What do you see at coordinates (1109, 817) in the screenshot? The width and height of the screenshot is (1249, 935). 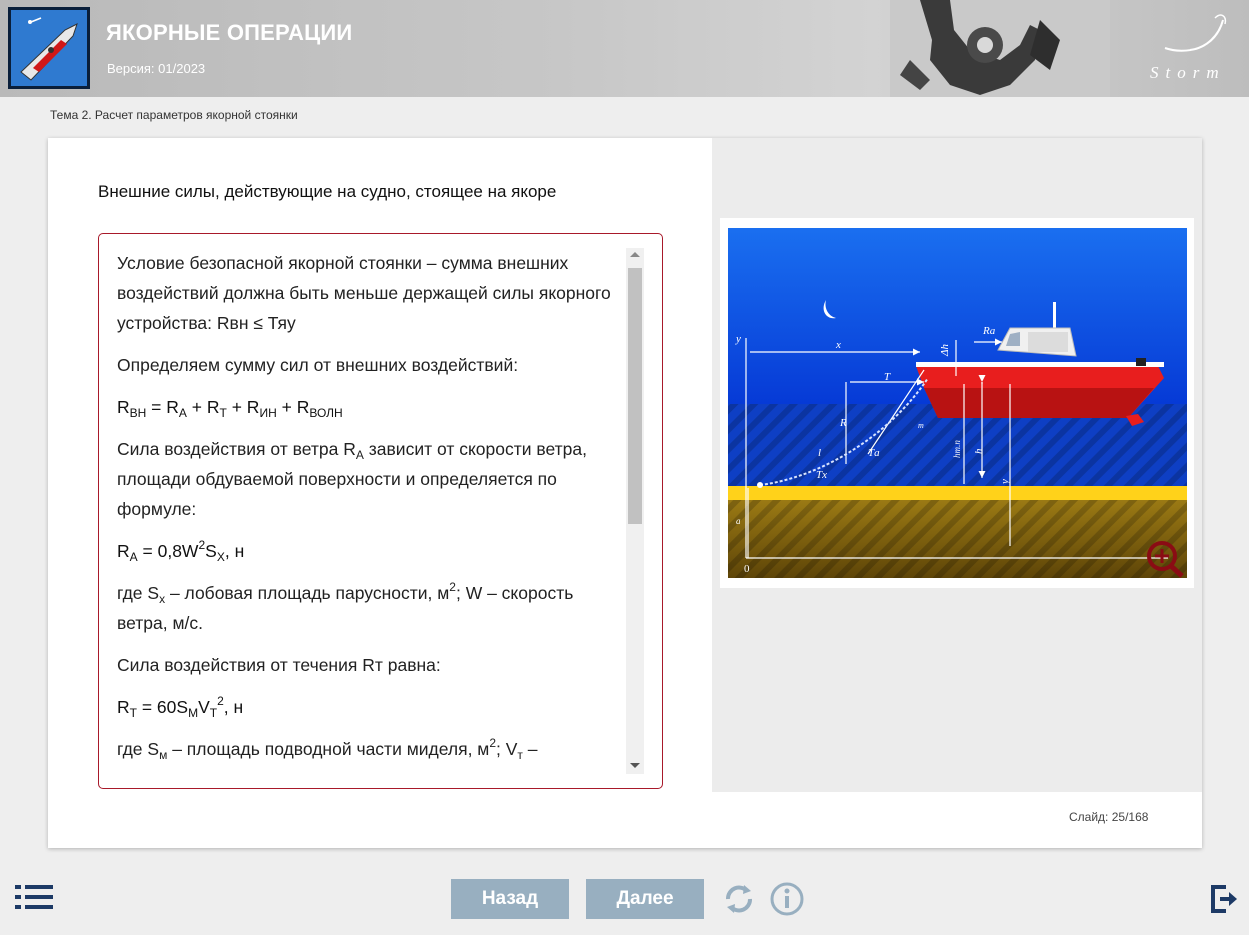 I see `slide-counter: Слайд: 25/168` at bounding box center [1109, 817].